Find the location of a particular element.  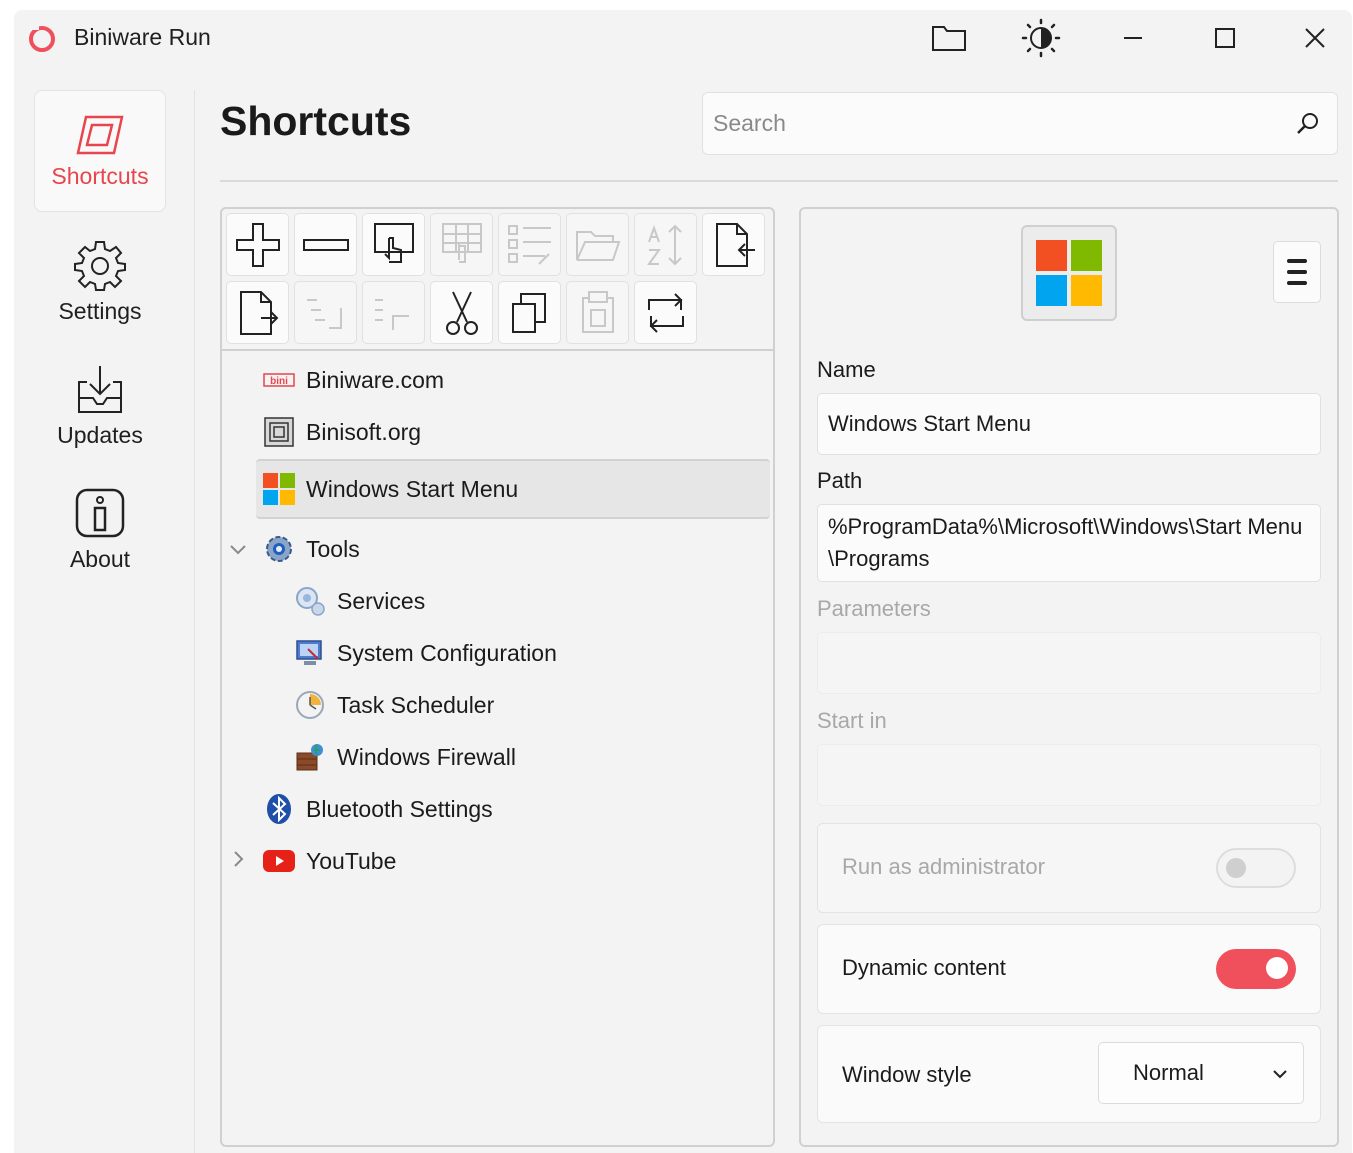

run-as-admin-card: Run as administrator is located at coordinates (1069, 868).